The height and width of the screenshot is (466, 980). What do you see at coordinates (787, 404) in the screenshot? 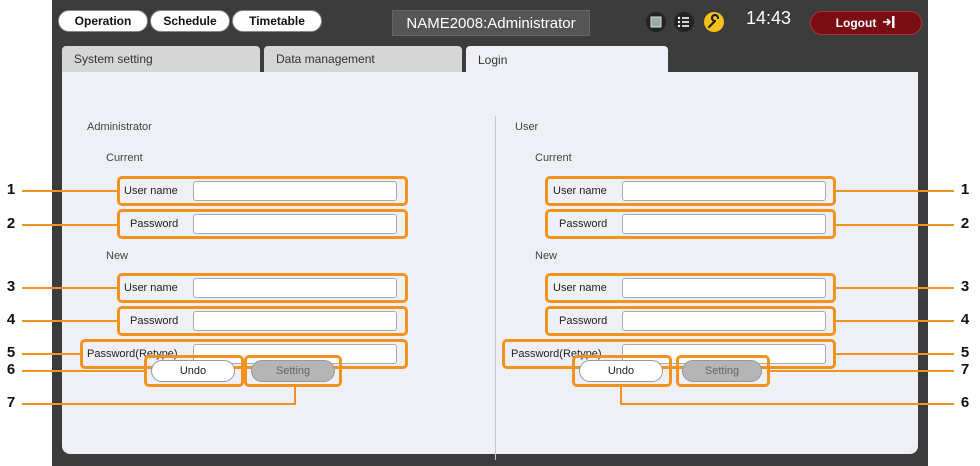
I see `callout-6-right-line` at bounding box center [787, 404].